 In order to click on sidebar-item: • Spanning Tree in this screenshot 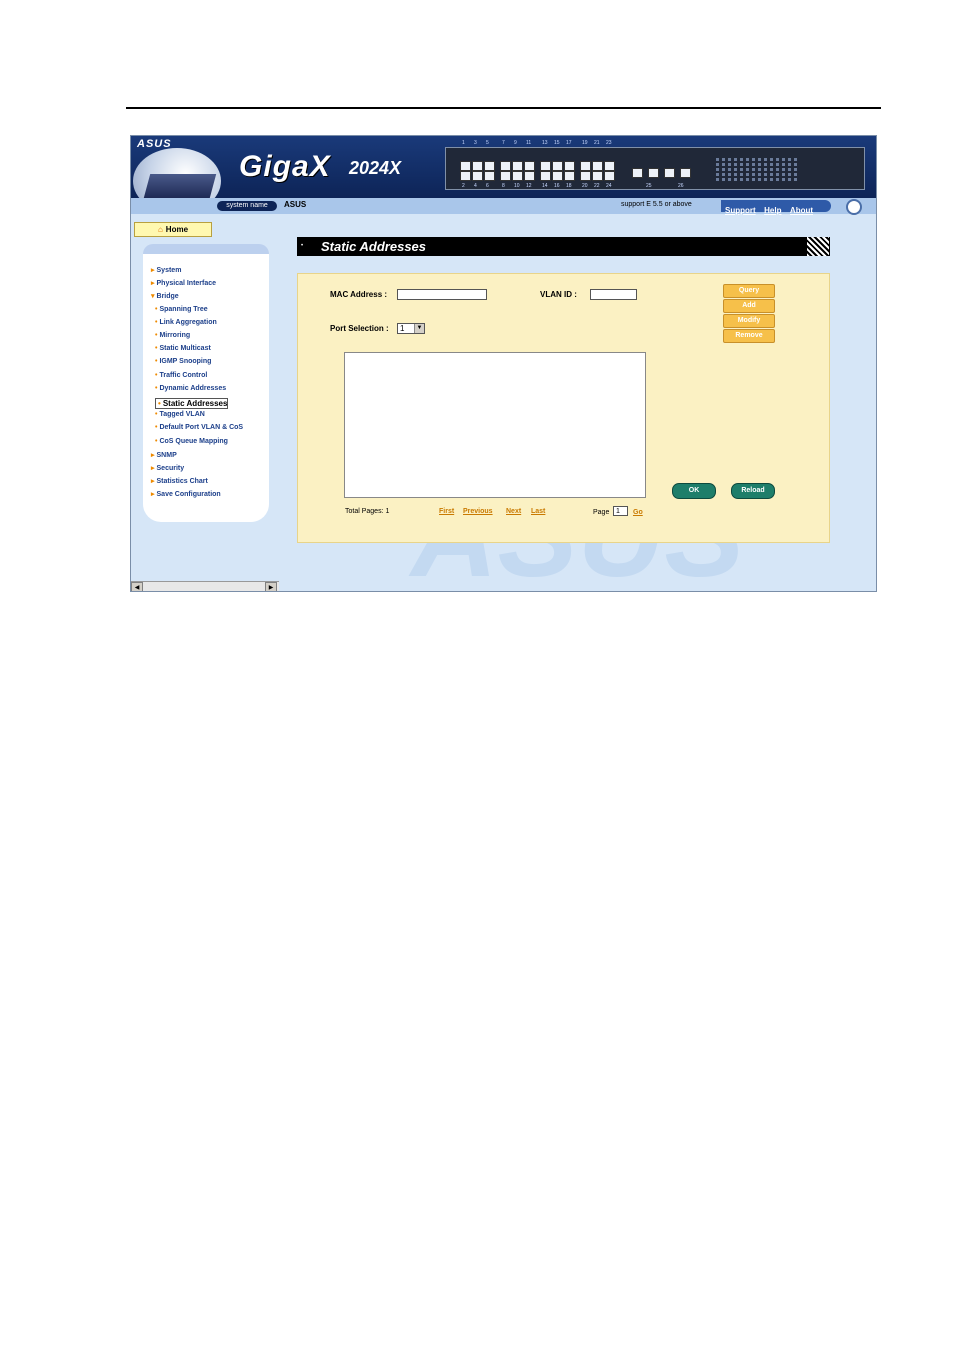, I will do `click(181, 309)`.